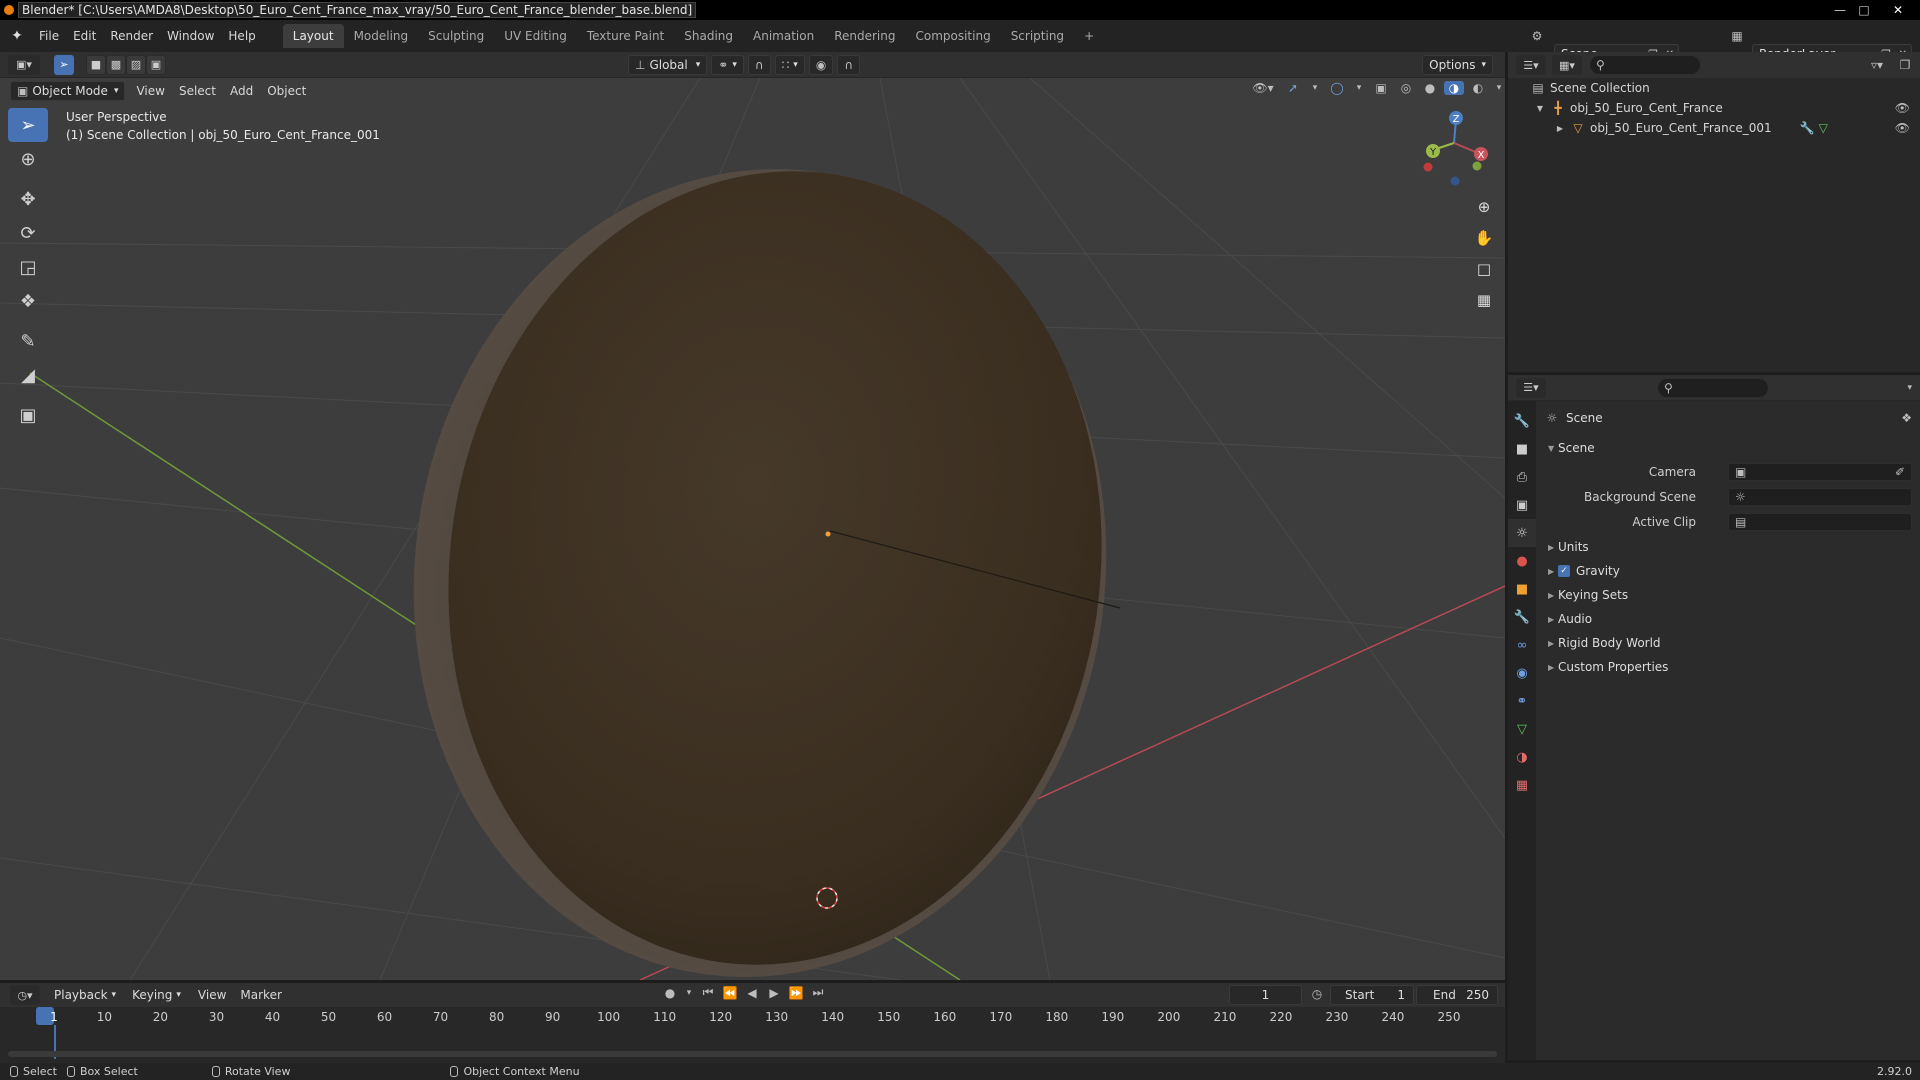 The image size is (1920, 1080). I want to click on preview-range-clock-icon: ◷, so click(1317, 994).